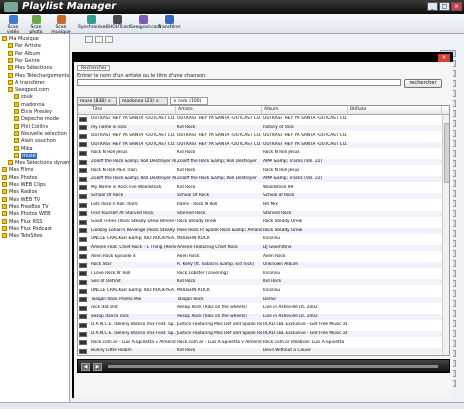 Image resolution: width=464 pixels, height=409 pixels. I want to click on sidebar-item: Seeqpod.com, so click(28, 90).